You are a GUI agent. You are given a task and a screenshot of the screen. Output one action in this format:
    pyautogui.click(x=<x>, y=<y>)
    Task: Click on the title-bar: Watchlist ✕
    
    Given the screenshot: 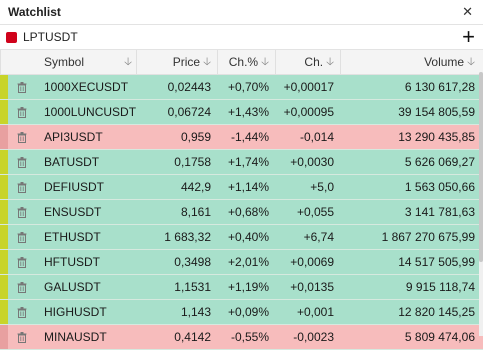 What is the action you would take?
    pyautogui.click(x=241, y=12)
    